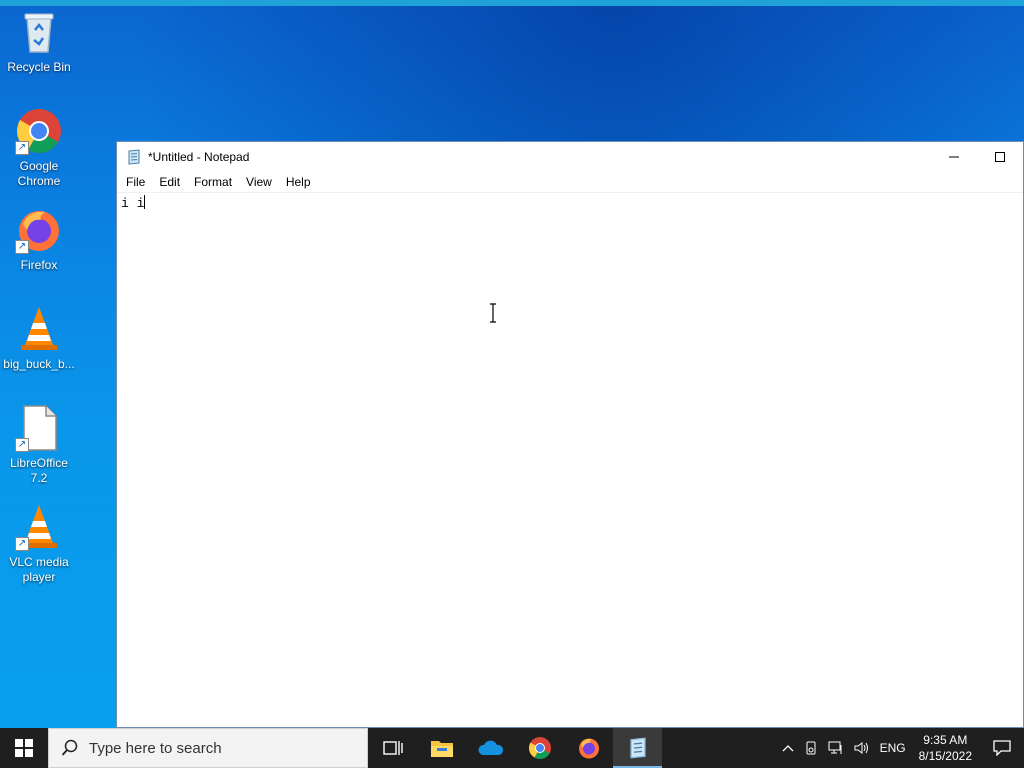 The height and width of the screenshot is (768, 1024). Describe the element at coordinates (945, 740) in the screenshot. I see `clock-time: 9:35 AM` at that location.